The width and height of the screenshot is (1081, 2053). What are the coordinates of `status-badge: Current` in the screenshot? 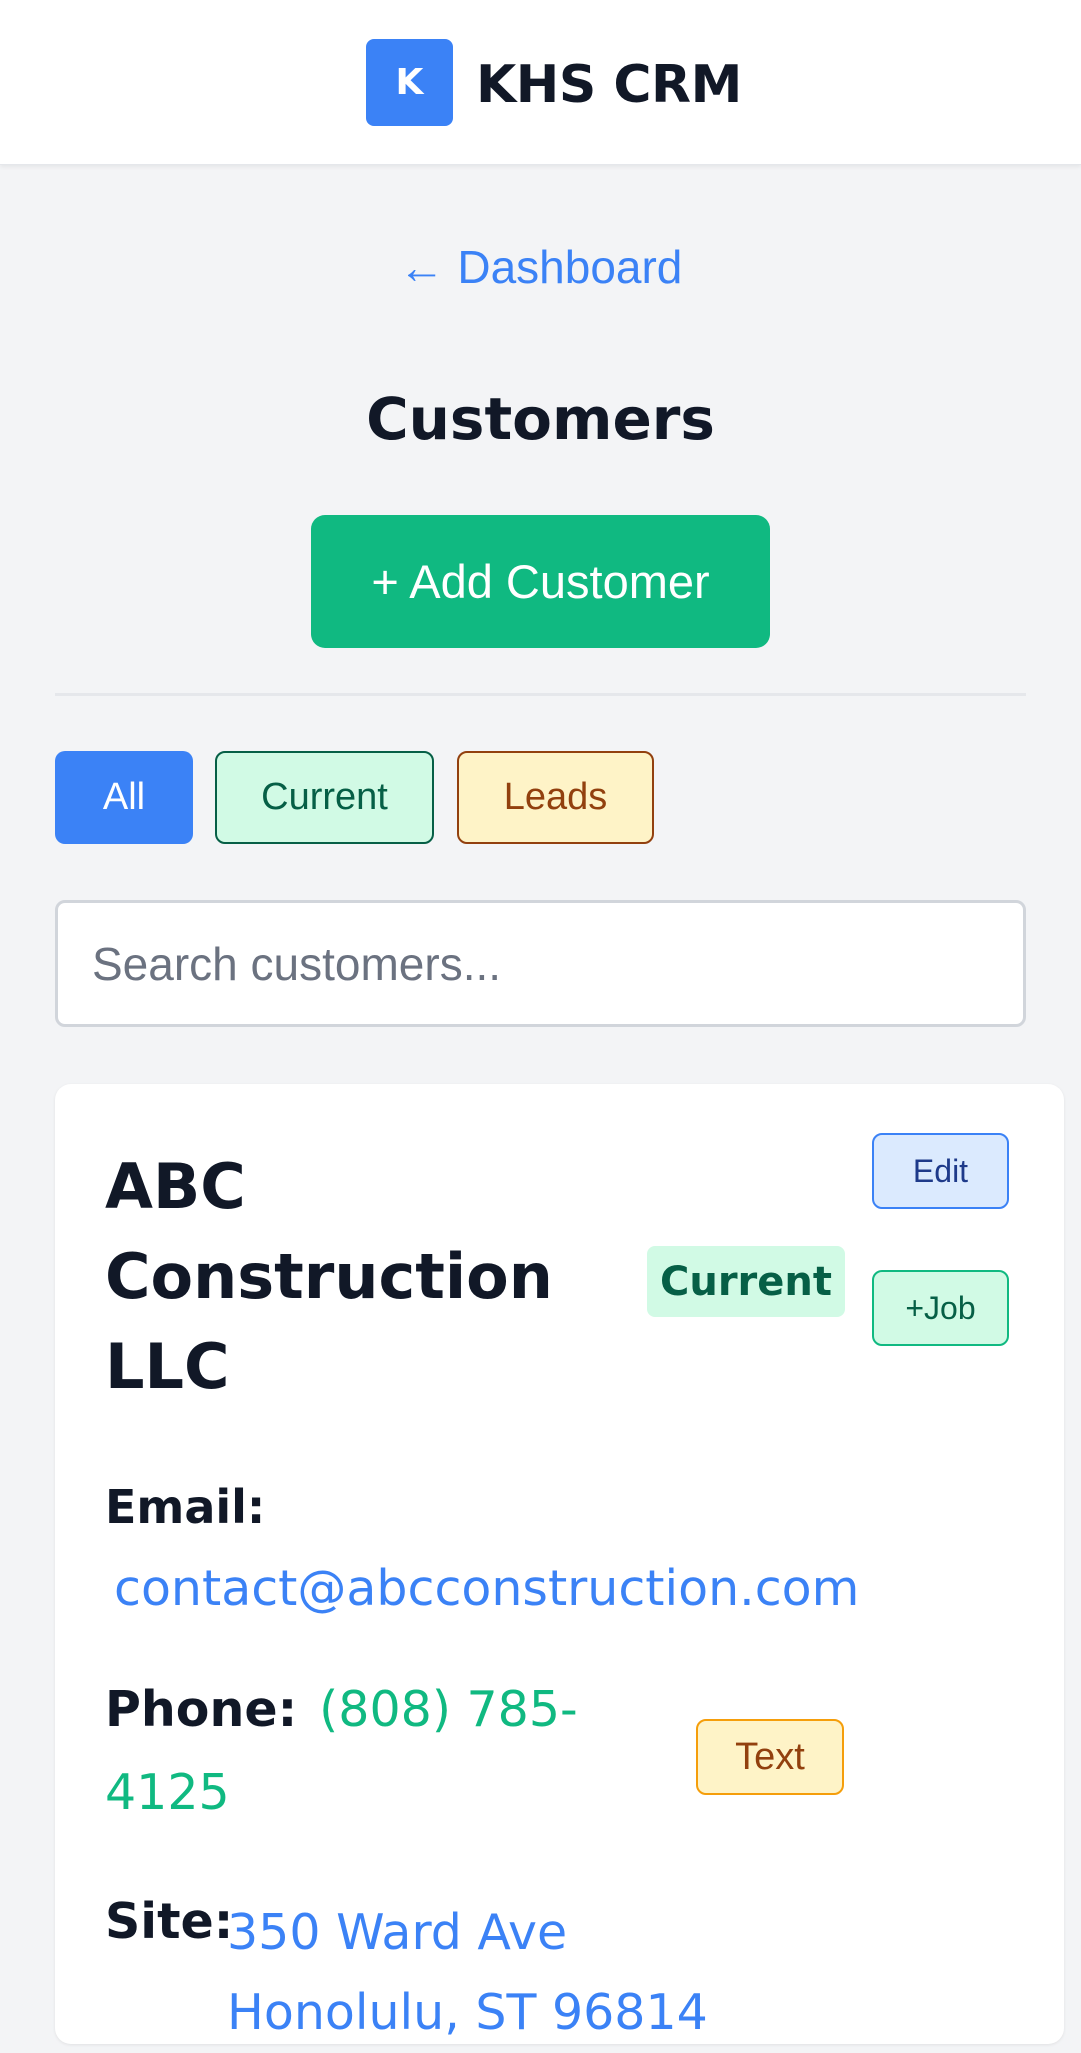 It's located at (746, 1281).